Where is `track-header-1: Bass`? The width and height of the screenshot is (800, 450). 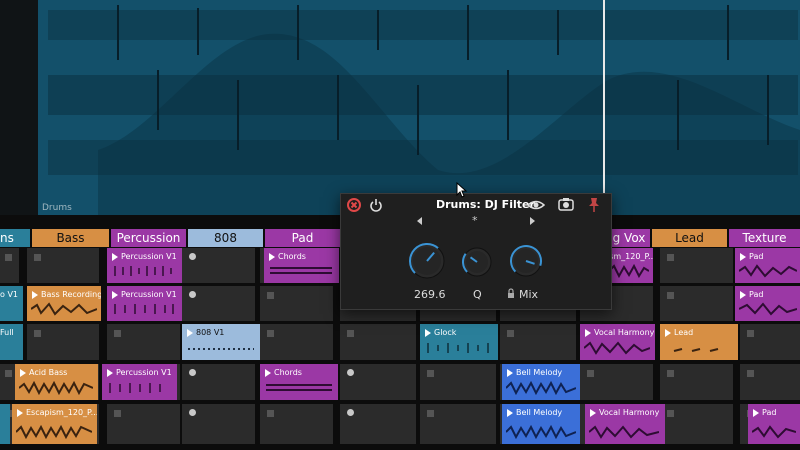 track-header-1: Bass is located at coordinates (70, 238).